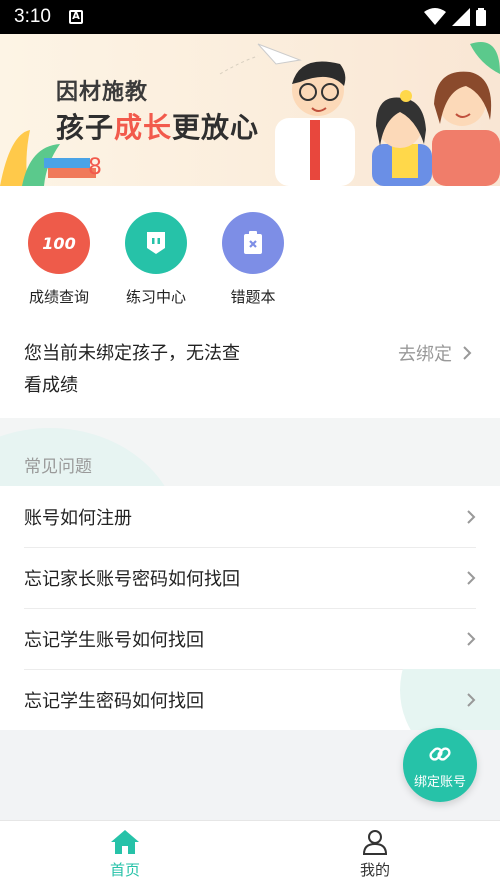 The height and width of the screenshot is (888, 500). I want to click on bind-notice-text: 您当前未绑定孩子，无法查看成绩, so click(132, 369).